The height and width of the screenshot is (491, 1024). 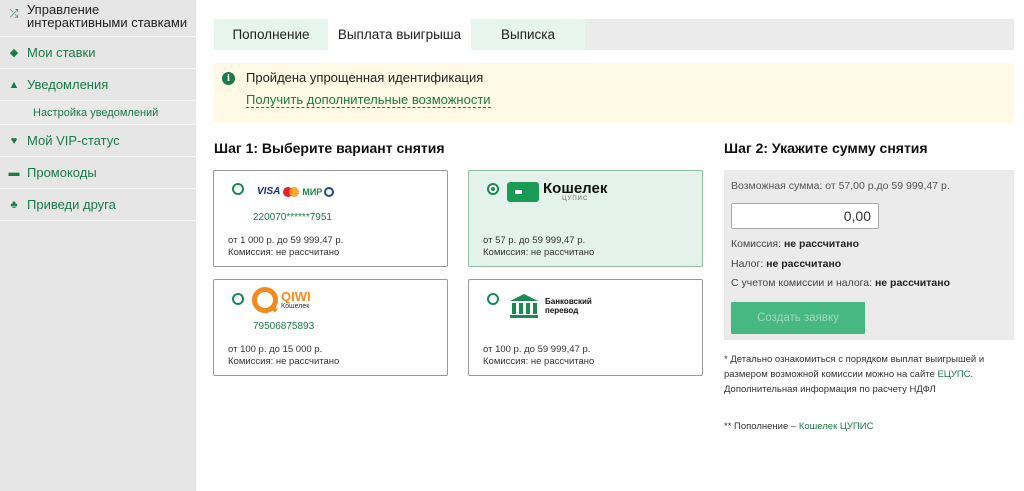 I want to click on sidebar-item-invite-friend: ♣ Приведи друга, so click(x=98, y=205).